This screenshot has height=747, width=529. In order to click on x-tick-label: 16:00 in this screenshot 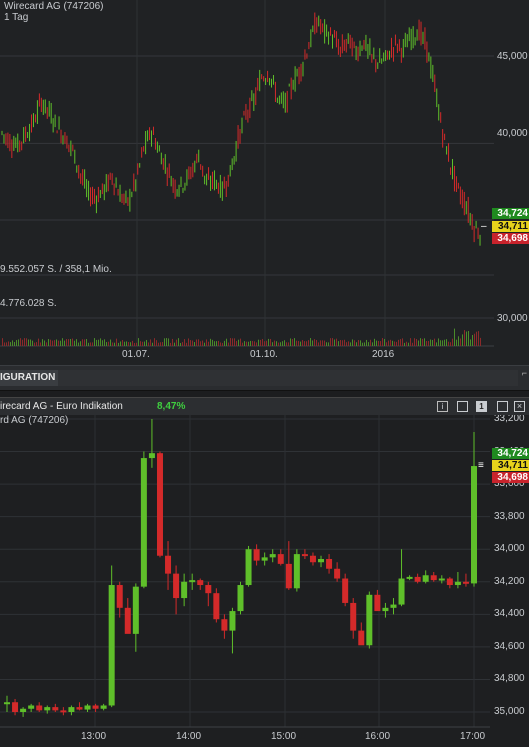, I will do `click(378, 736)`.